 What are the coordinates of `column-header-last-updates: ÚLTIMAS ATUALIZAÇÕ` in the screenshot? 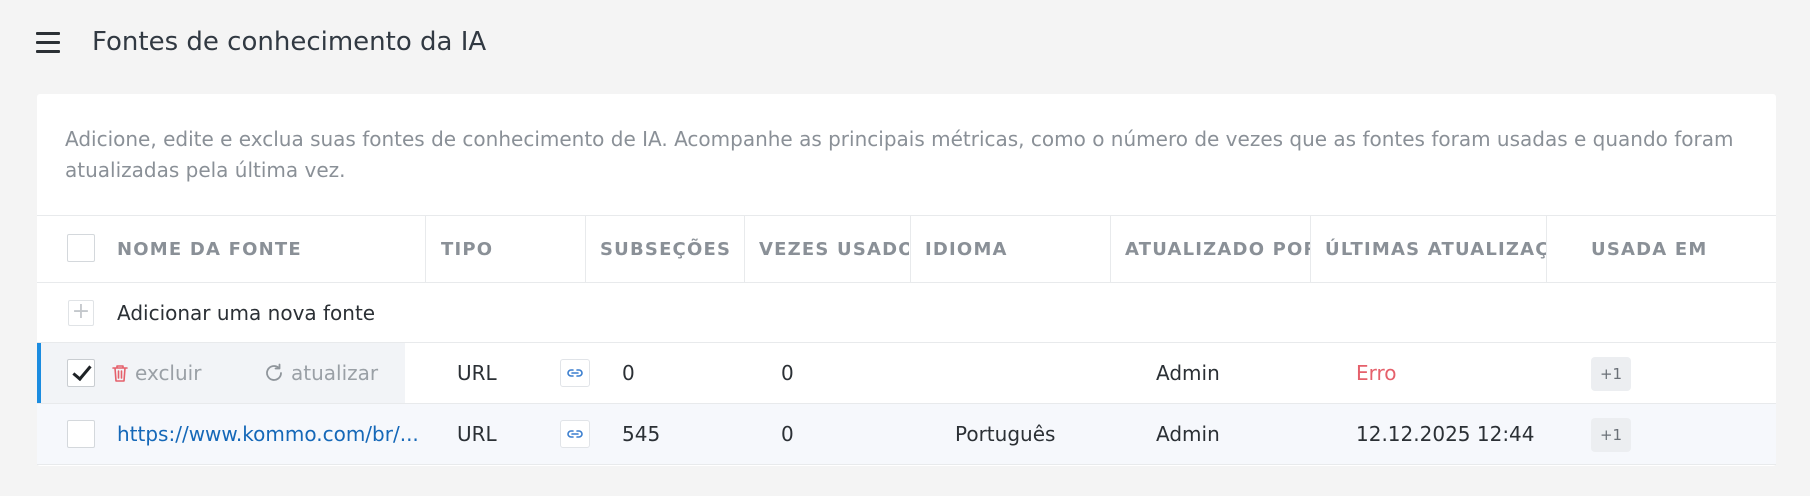 It's located at (1435, 249).